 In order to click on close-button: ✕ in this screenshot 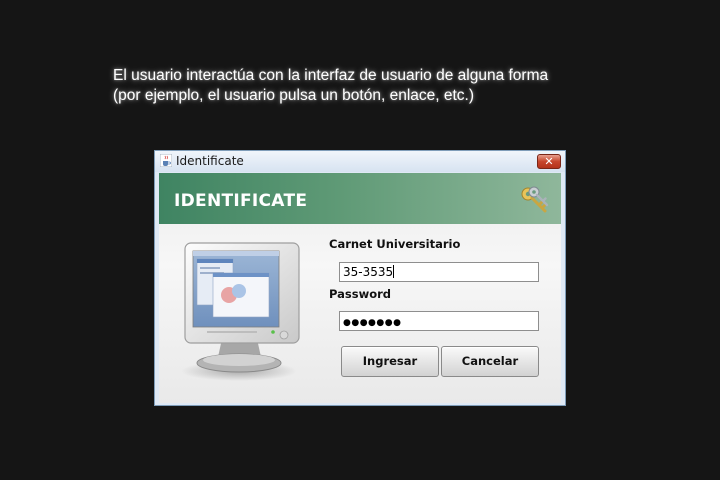, I will do `click(549, 161)`.